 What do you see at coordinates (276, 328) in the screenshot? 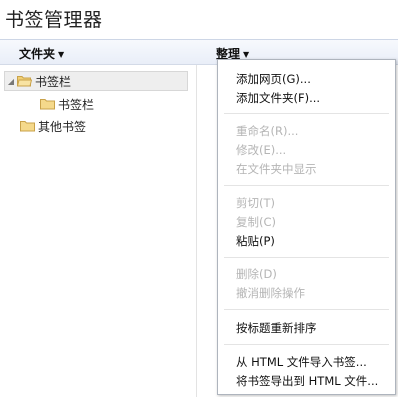
I see `menu-item-sort-by-title: 按标题重新排序` at bounding box center [276, 328].